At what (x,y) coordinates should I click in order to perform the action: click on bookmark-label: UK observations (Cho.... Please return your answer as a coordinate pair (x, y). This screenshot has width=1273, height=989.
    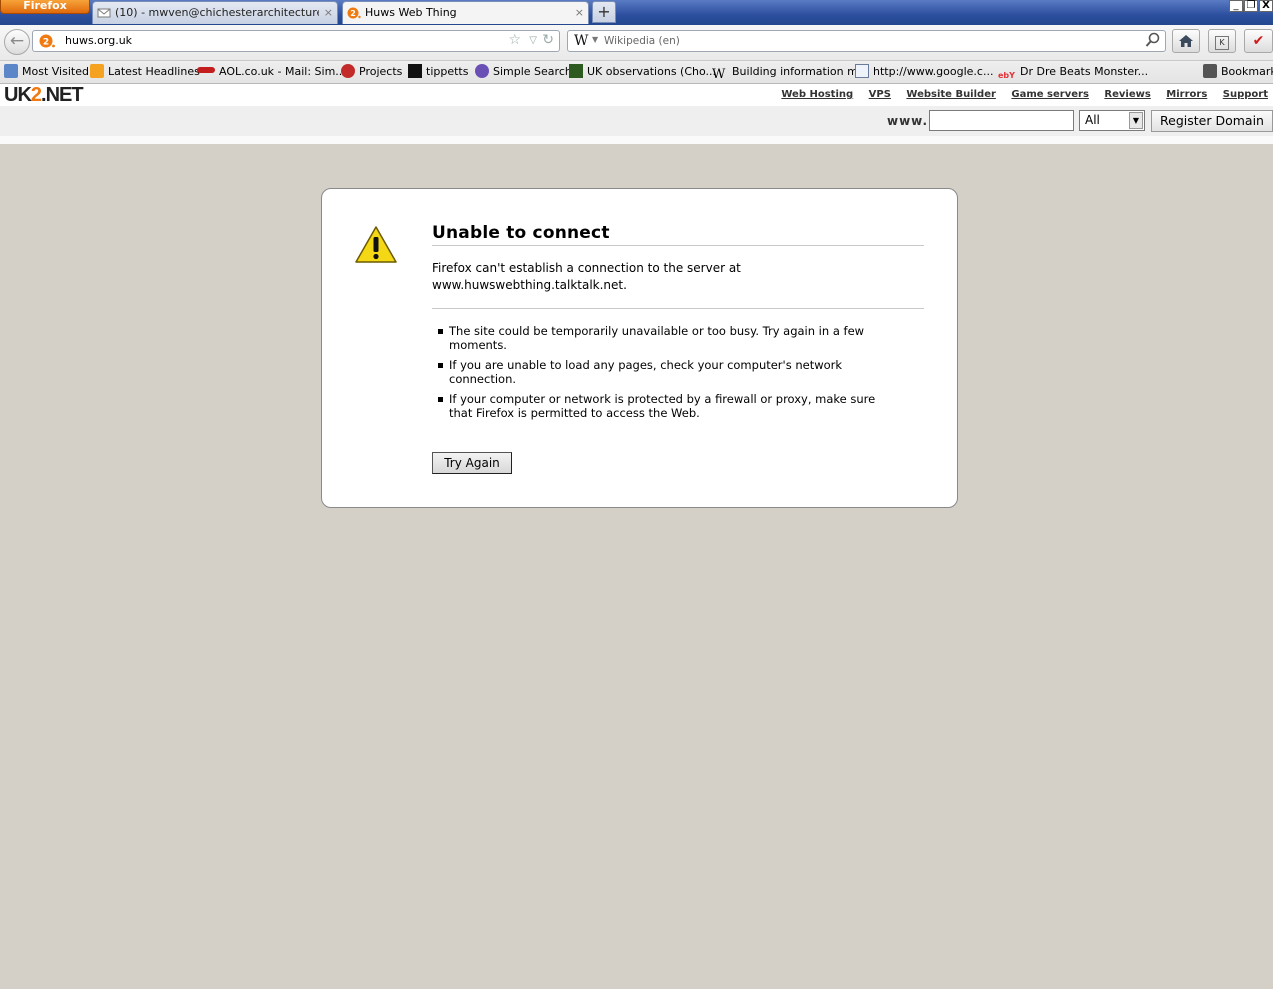
    Looking at the image, I should click on (652, 71).